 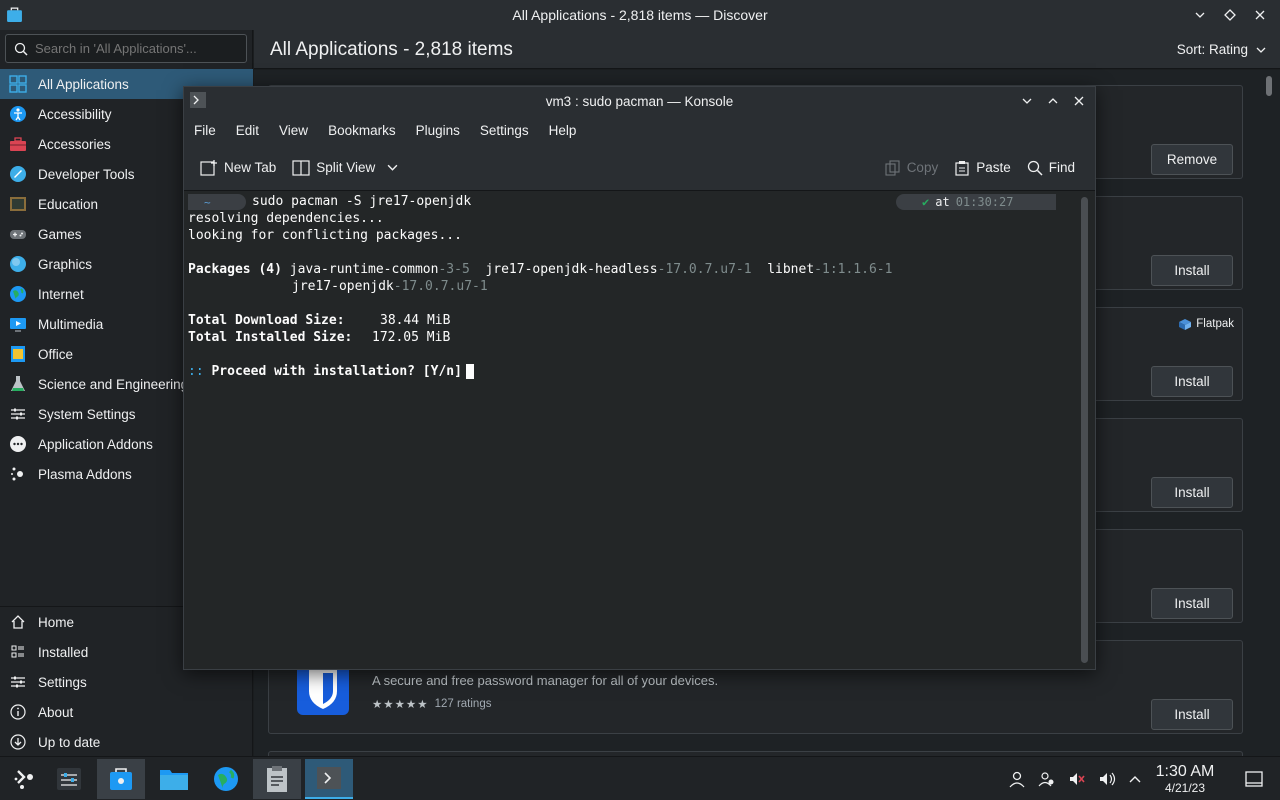 I want to click on menu-view: View, so click(x=293, y=130).